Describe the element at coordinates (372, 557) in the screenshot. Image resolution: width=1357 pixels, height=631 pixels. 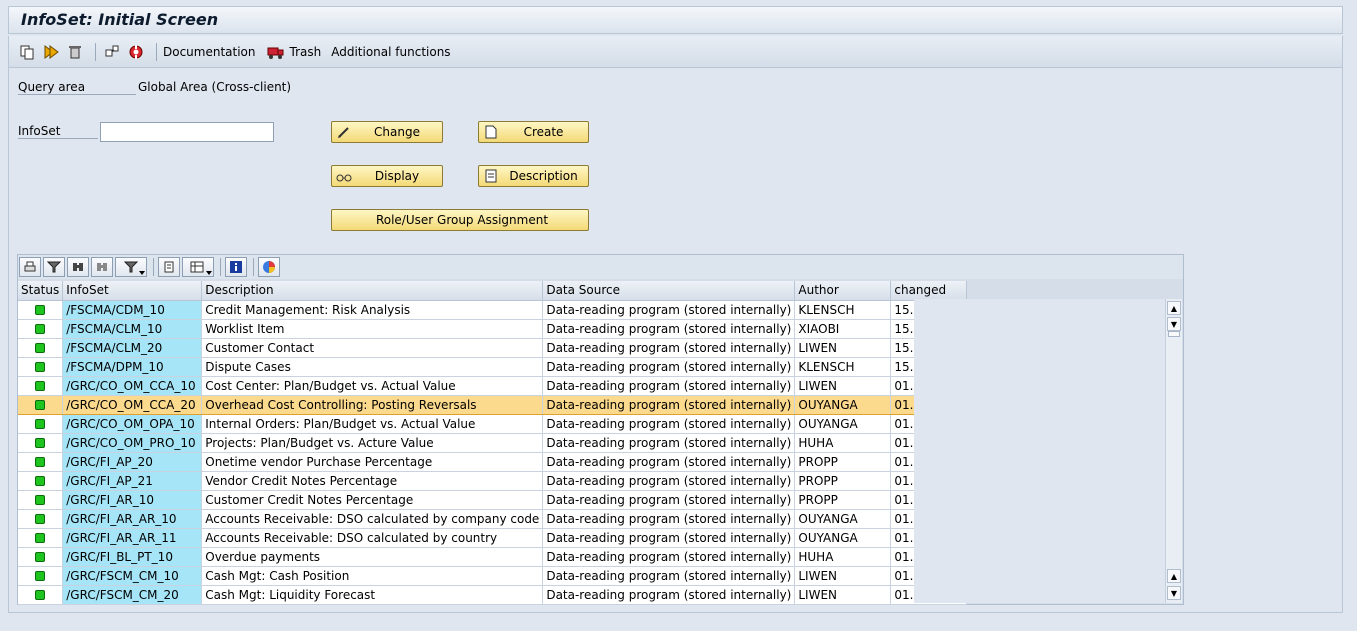
I see `description-cell: Overdue payments` at that location.